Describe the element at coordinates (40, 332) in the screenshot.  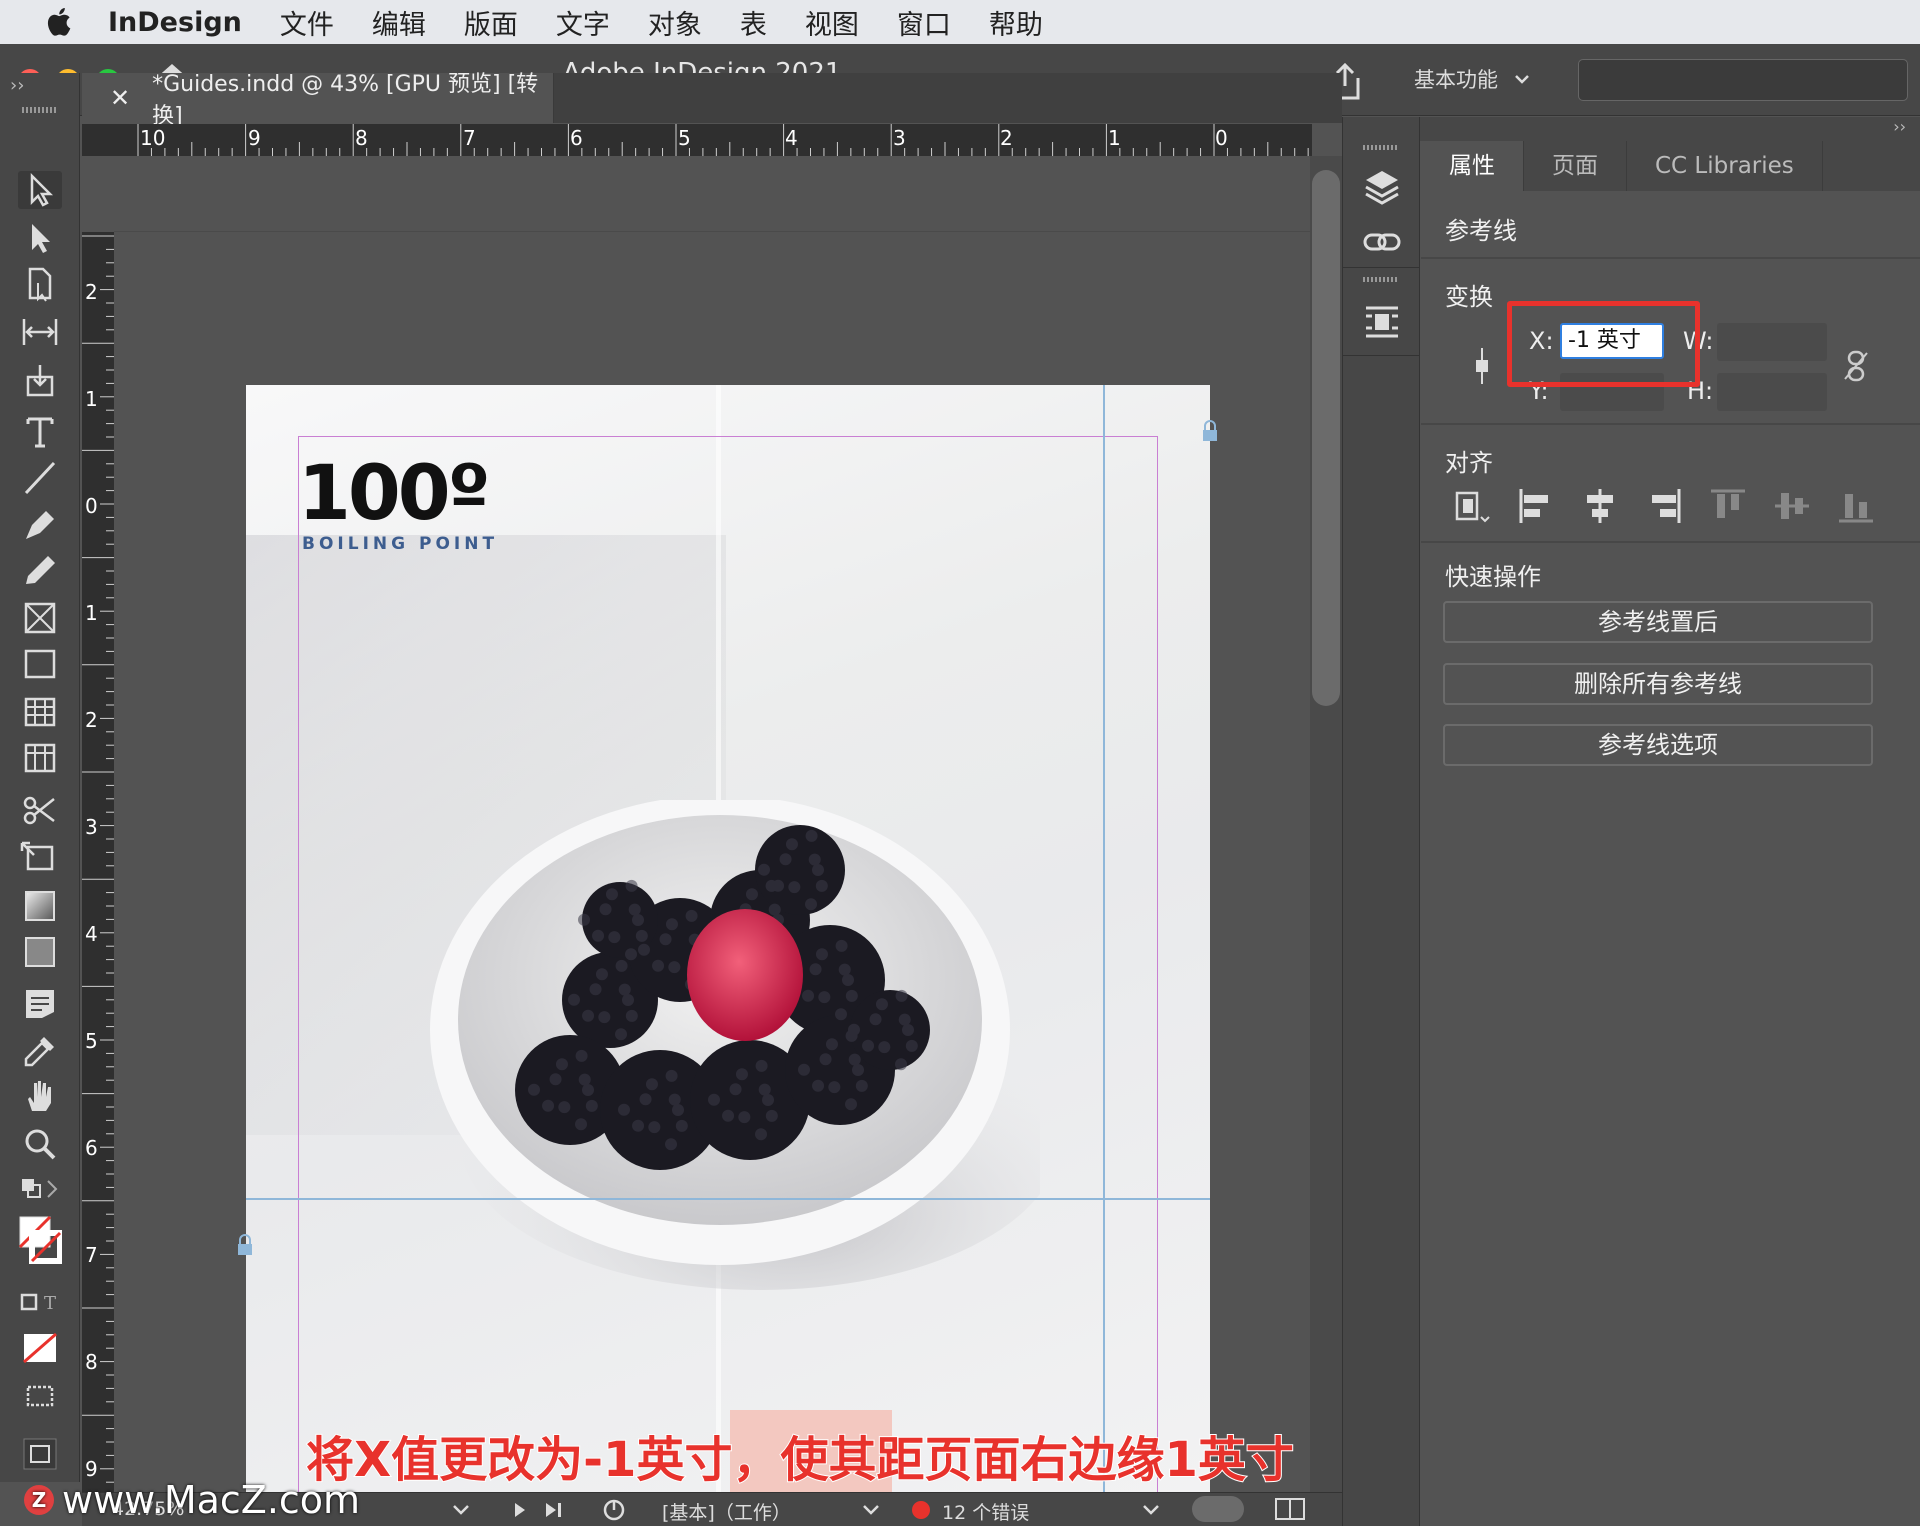
I see `gap-tool-icon` at that location.